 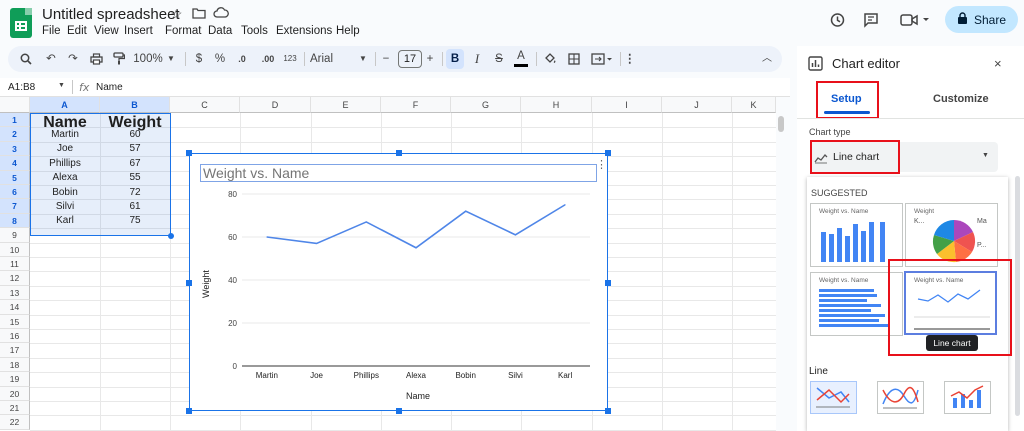 What do you see at coordinates (135, 148) in the screenshot?
I see `data-cell: 57` at bounding box center [135, 148].